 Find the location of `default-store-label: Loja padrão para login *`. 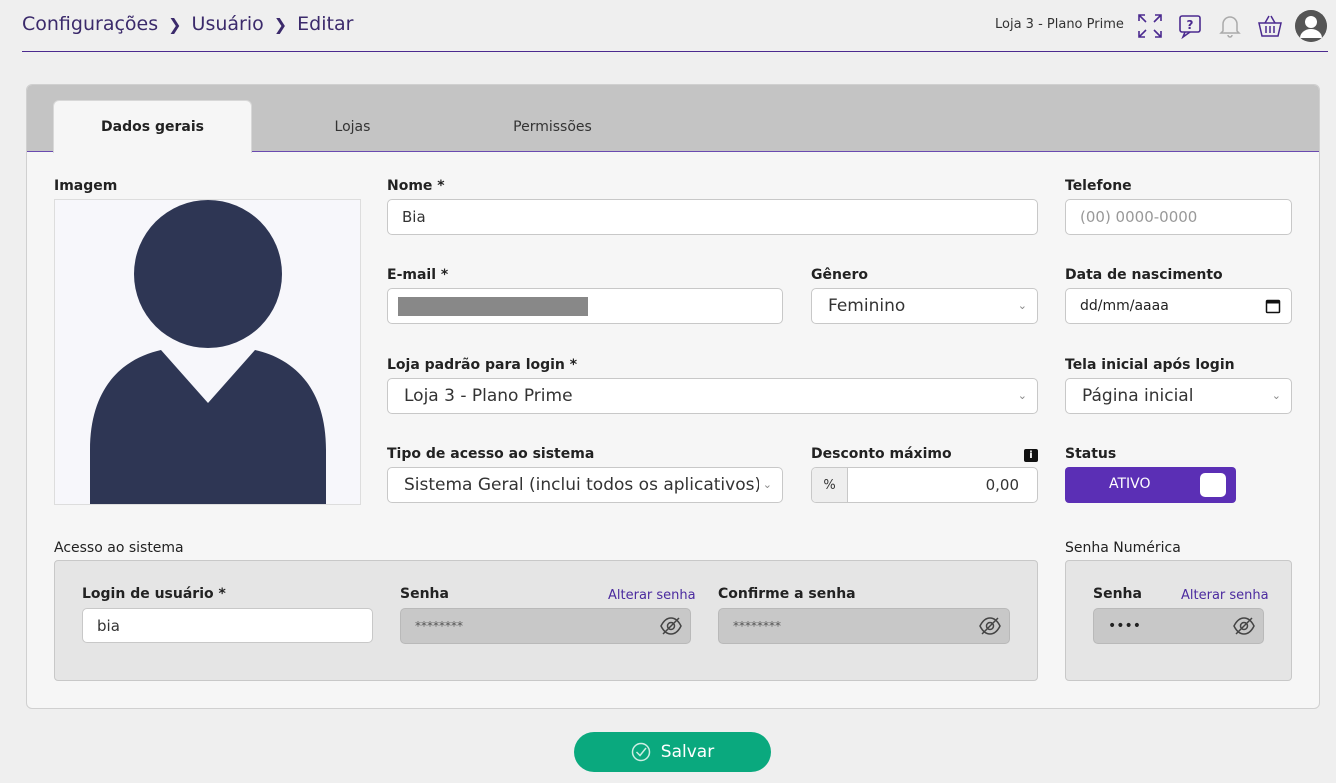

default-store-label: Loja padrão para login * is located at coordinates (482, 365).